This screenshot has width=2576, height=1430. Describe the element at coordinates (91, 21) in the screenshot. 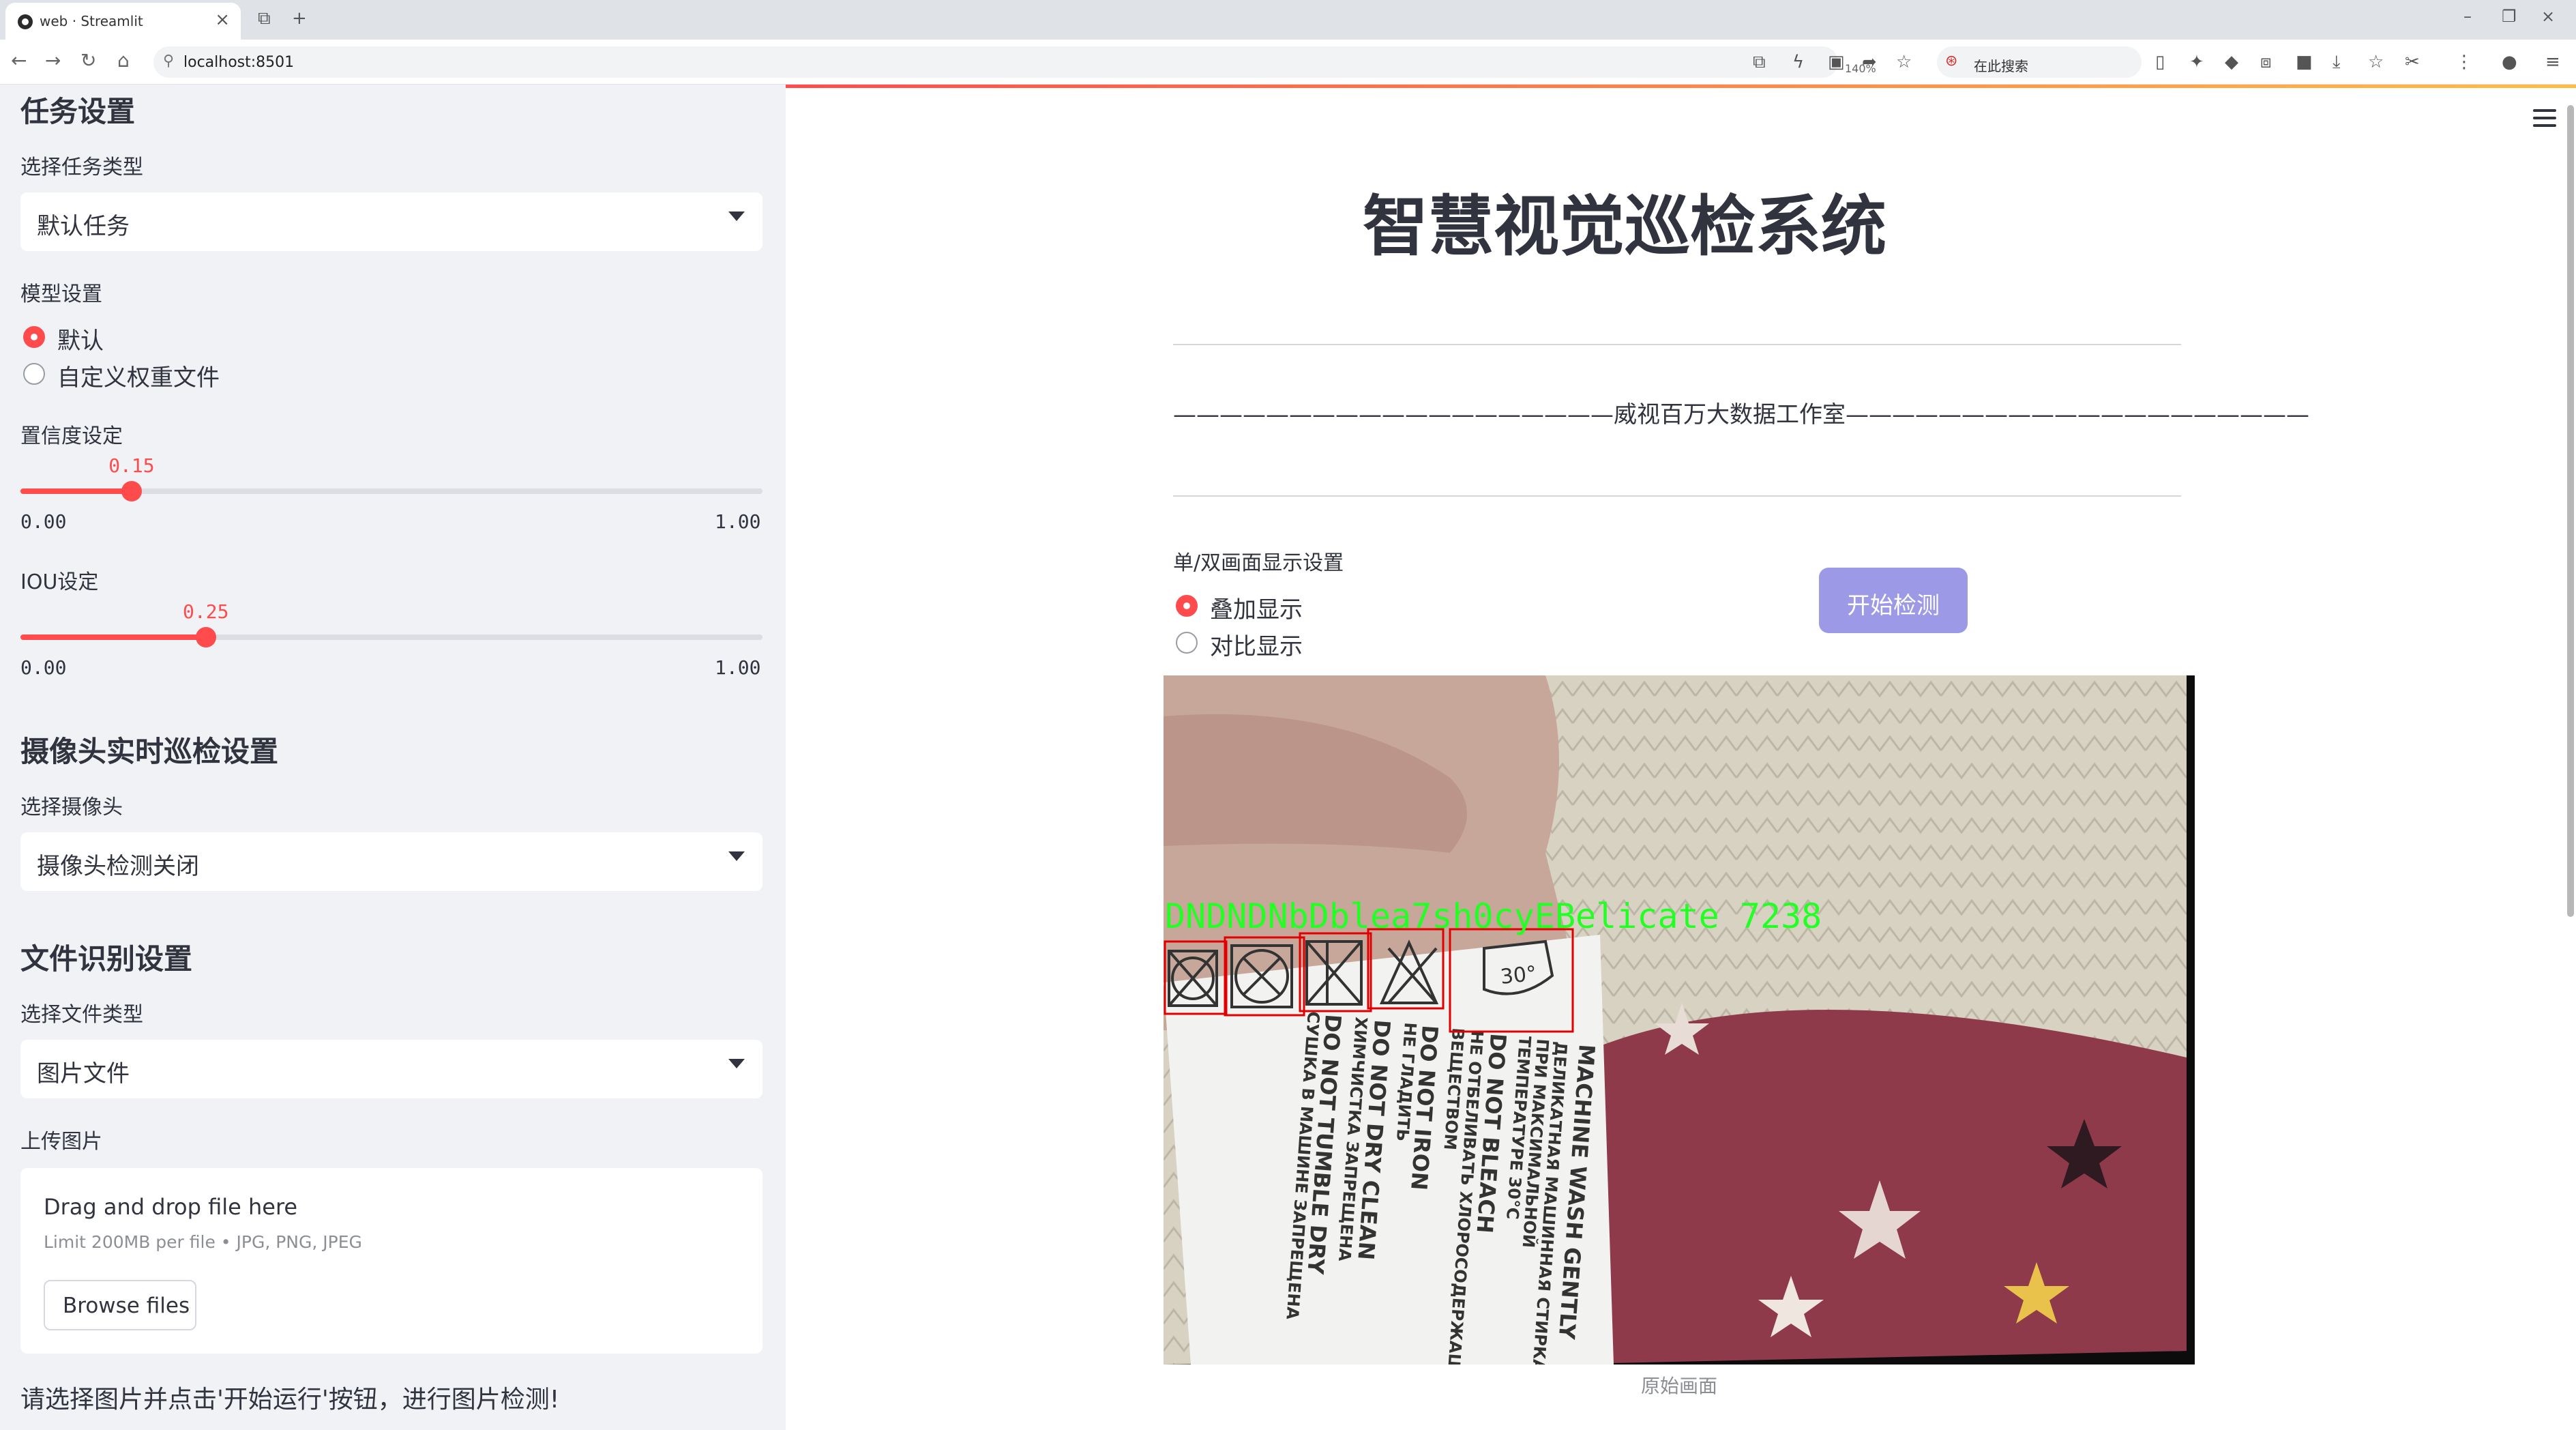

I see `tab-title: web · Streamlit` at that location.